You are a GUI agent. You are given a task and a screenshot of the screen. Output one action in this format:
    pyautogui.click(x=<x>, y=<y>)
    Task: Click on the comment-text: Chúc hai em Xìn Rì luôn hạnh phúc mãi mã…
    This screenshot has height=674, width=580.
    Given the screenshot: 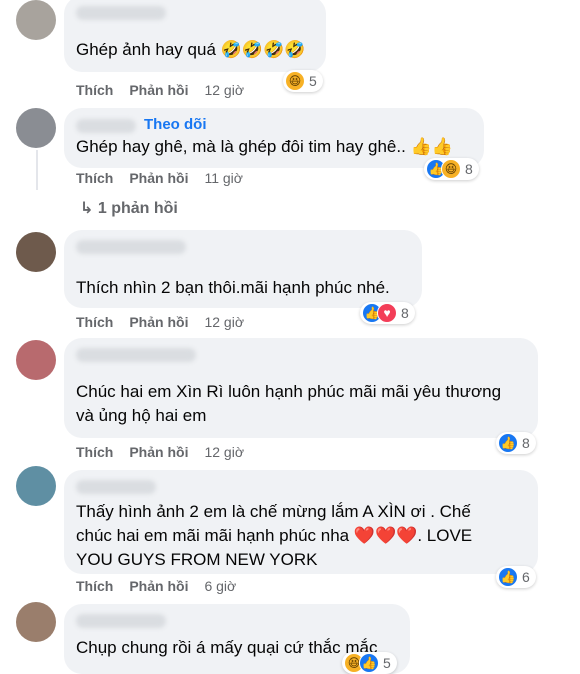 What is the action you would take?
    pyautogui.click(x=289, y=403)
    